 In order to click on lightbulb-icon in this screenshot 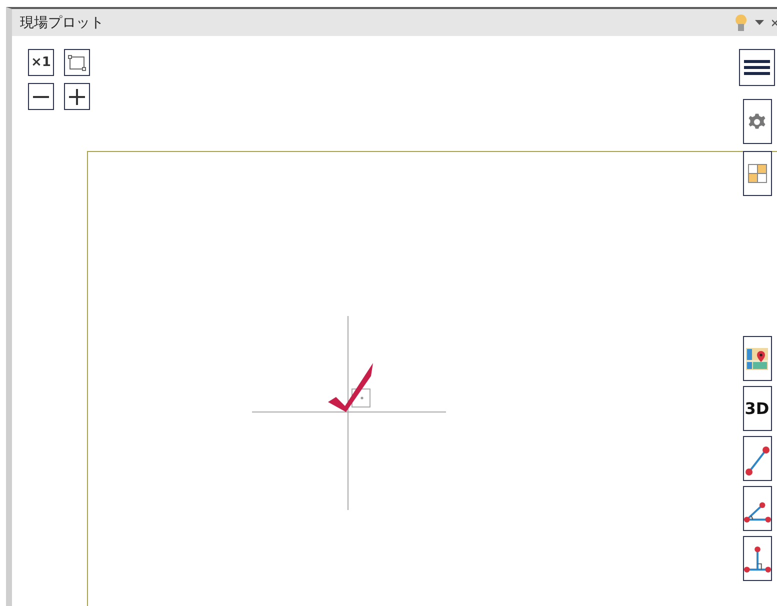, I will do `click(741, 23)`.